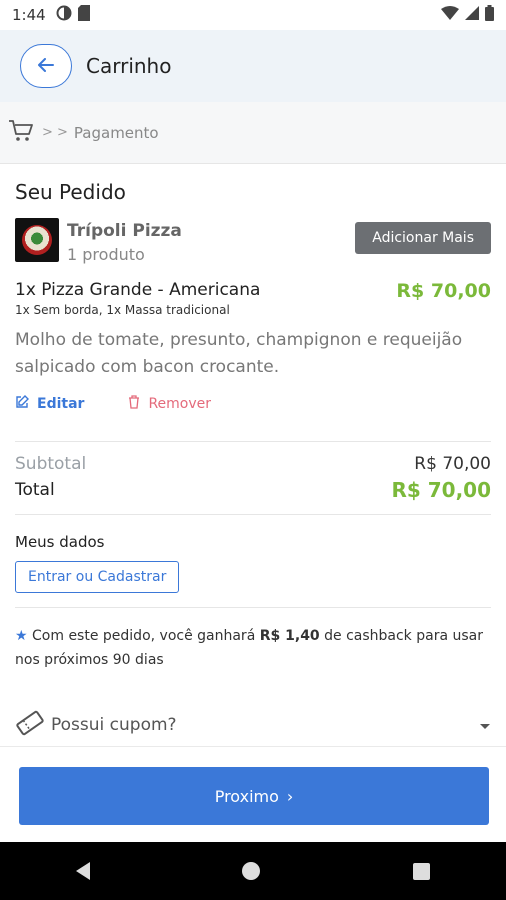 This screenshot has height=900, width=506. I want to click on app-header: Carrinho, so click(253, 66).